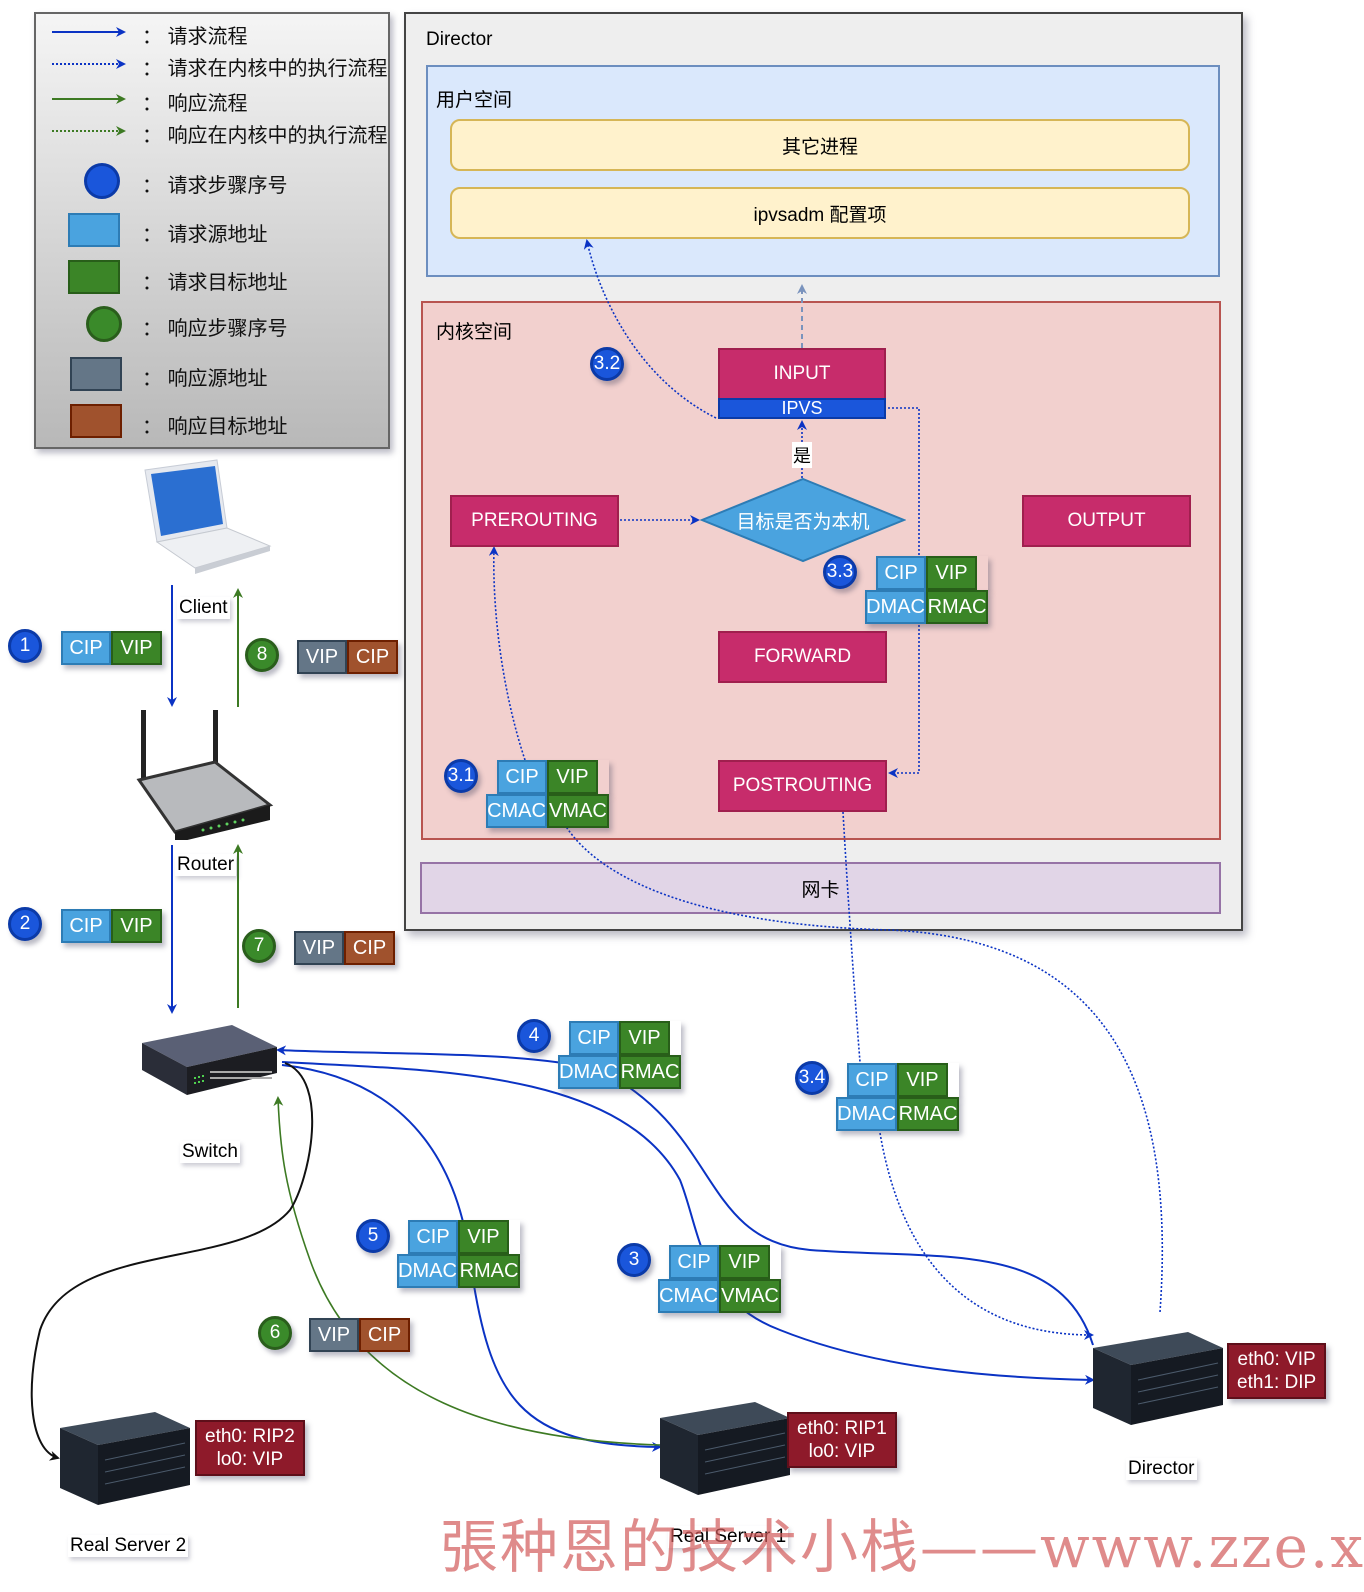  Describe the element at coordinates (474, 332) in the screenshot. I see `kernel-space-title: 内核空间` at that location.